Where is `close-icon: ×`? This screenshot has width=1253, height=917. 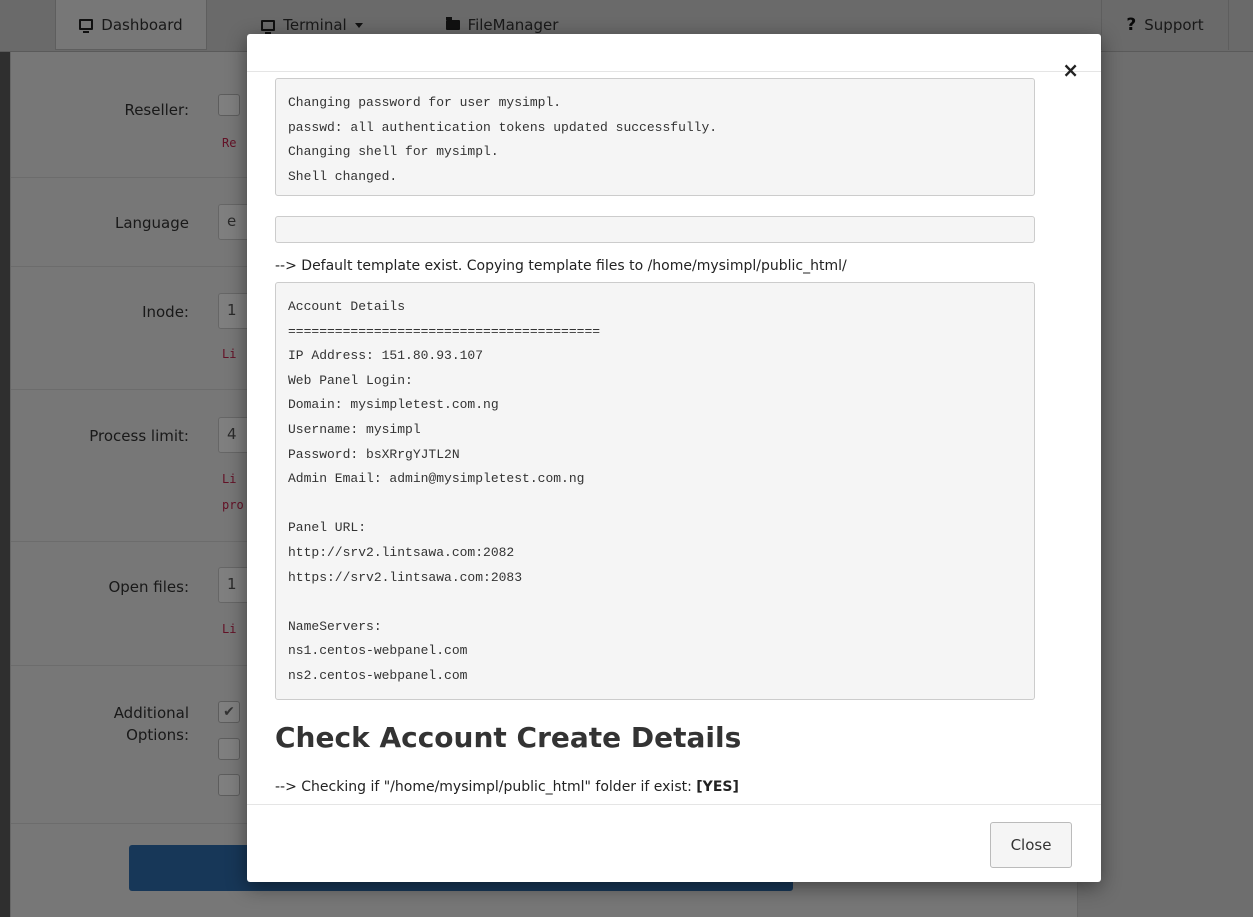
close-icon: × is located at coordinates (1070, 70).